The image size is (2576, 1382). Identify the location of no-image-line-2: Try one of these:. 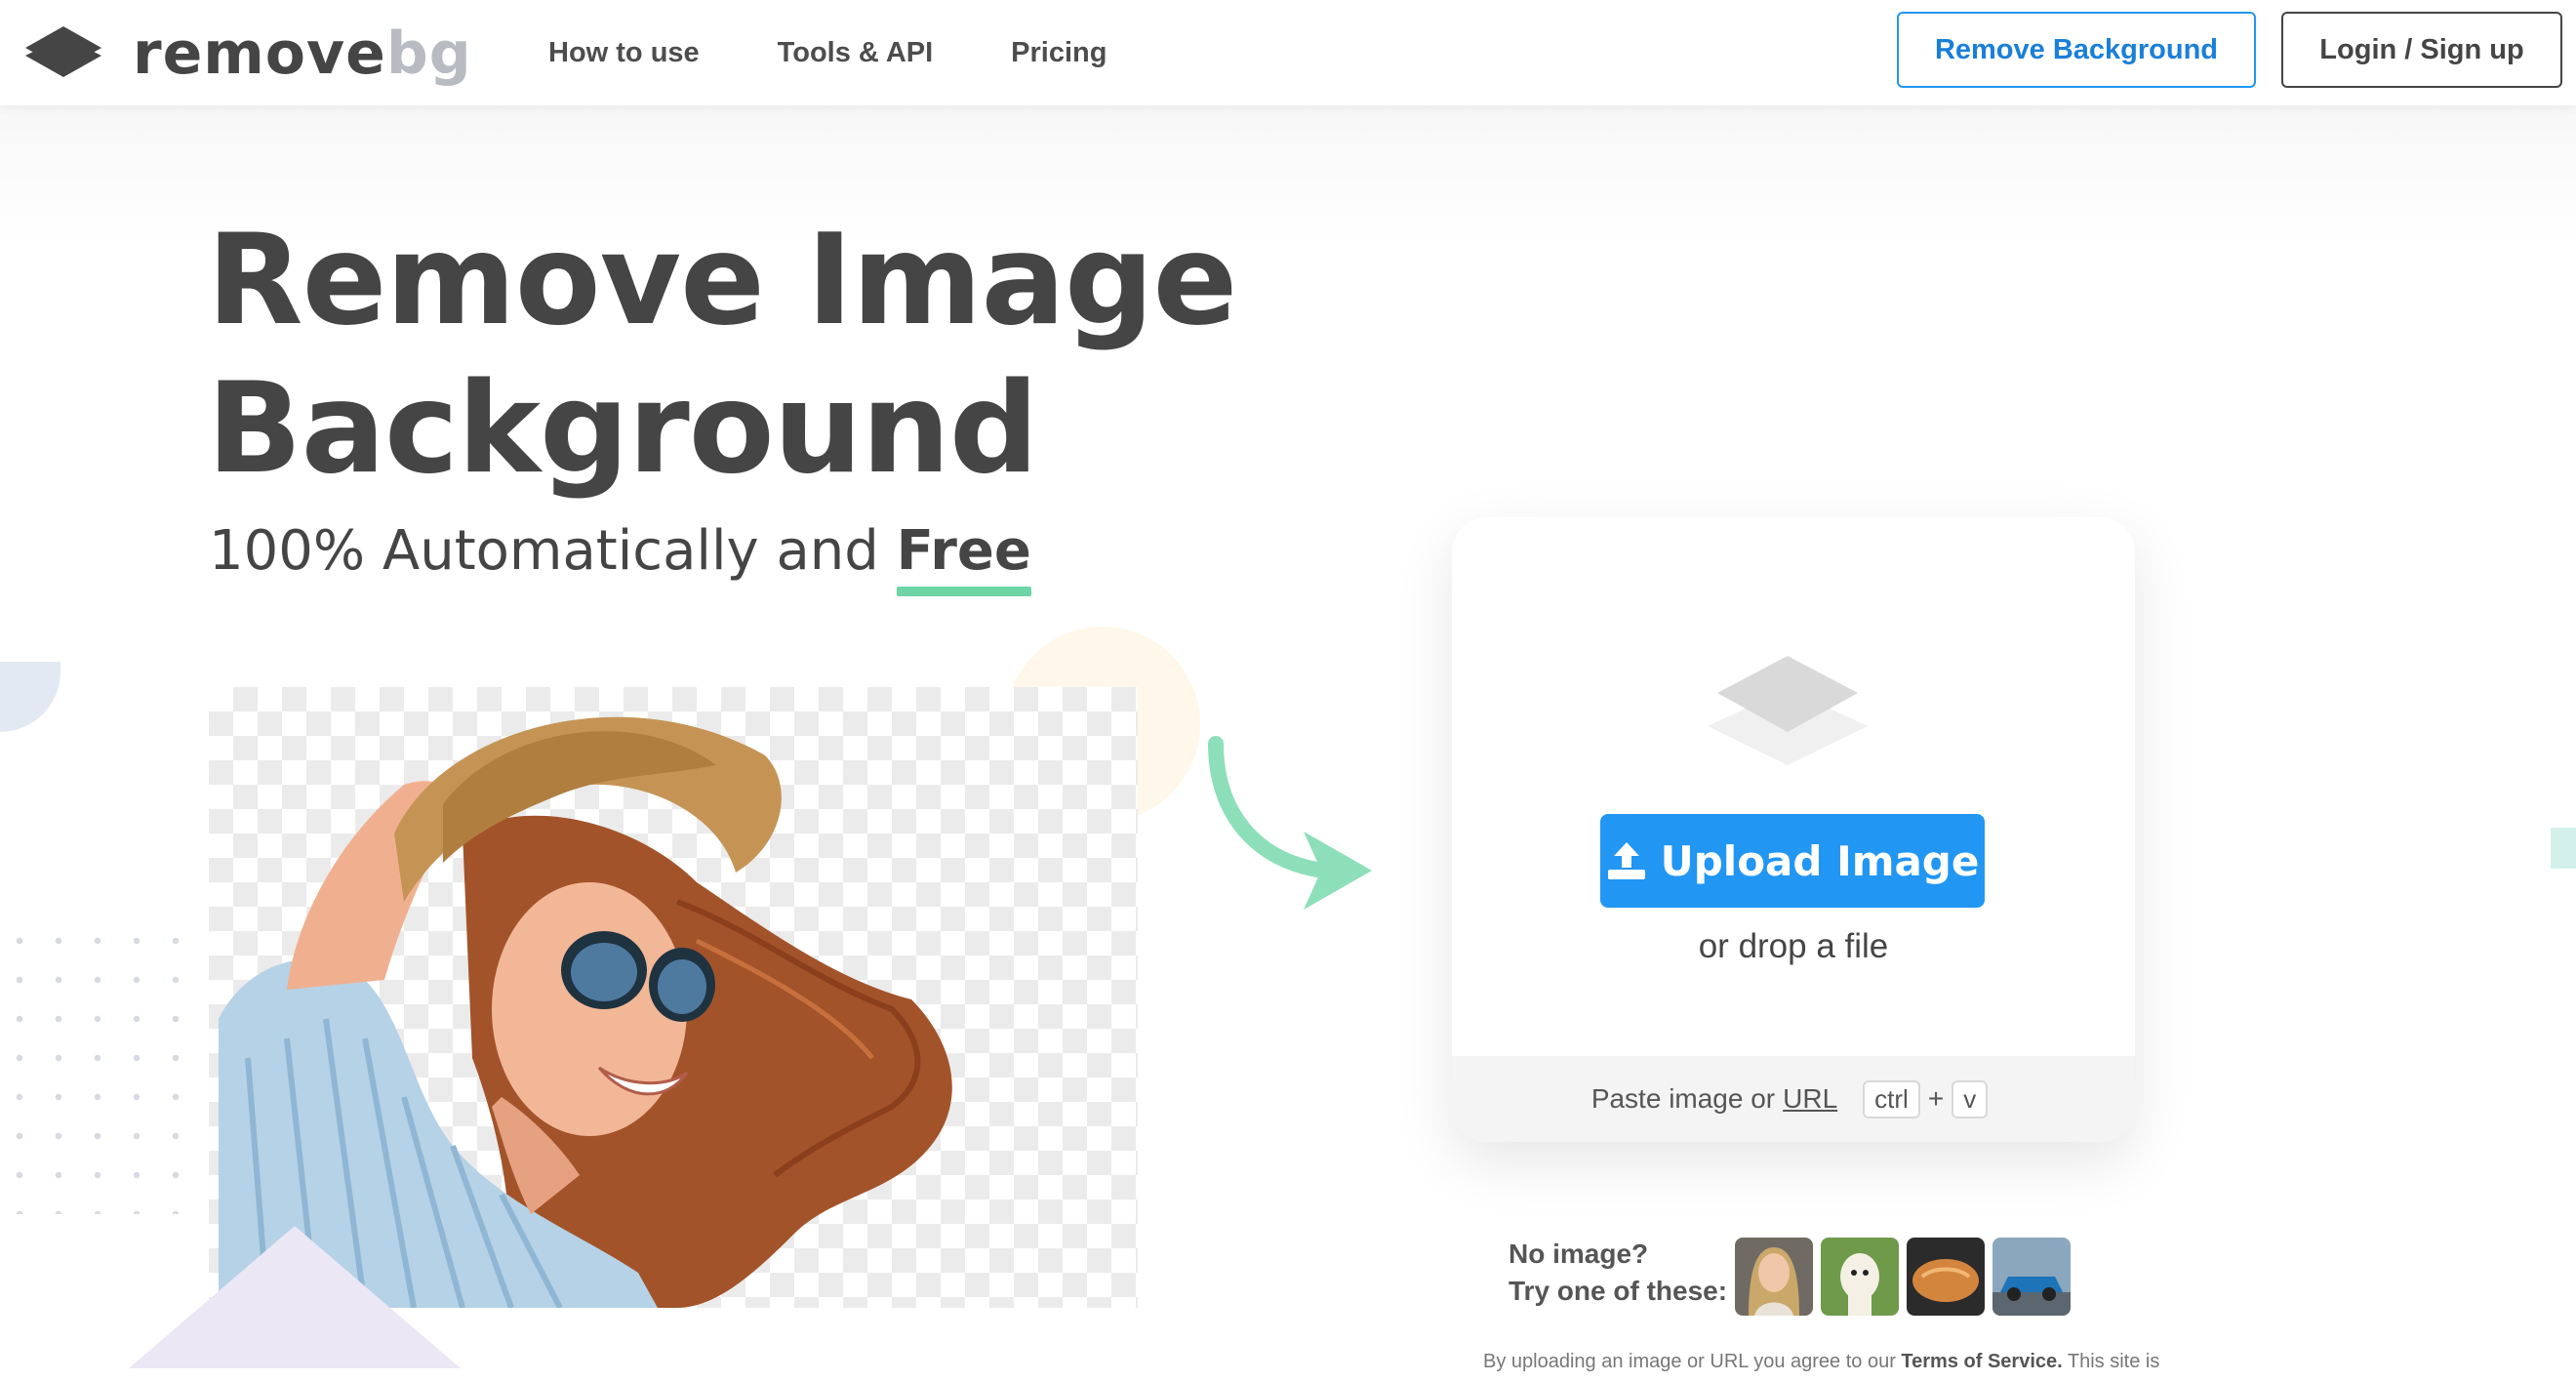
(1618, 1291).